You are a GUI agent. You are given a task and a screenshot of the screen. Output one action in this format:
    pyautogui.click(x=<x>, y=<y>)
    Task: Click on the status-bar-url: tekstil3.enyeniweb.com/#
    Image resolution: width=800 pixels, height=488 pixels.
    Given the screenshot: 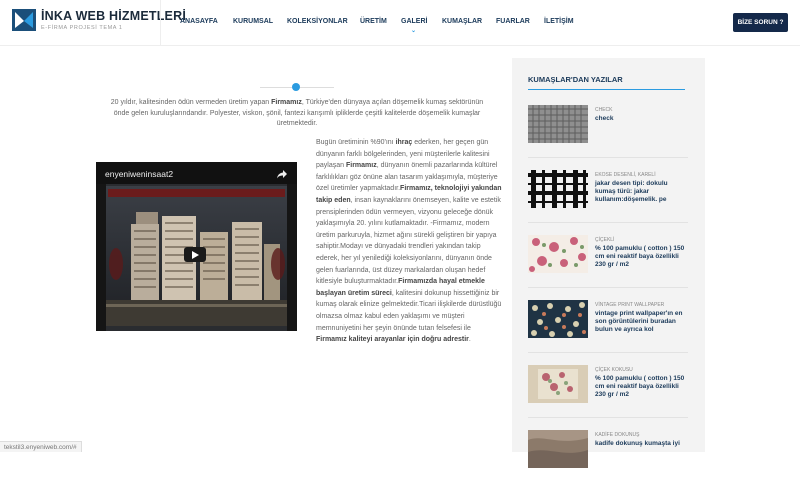 What is the action you would take?
    pyautogui.click(x=41, y=446)
    